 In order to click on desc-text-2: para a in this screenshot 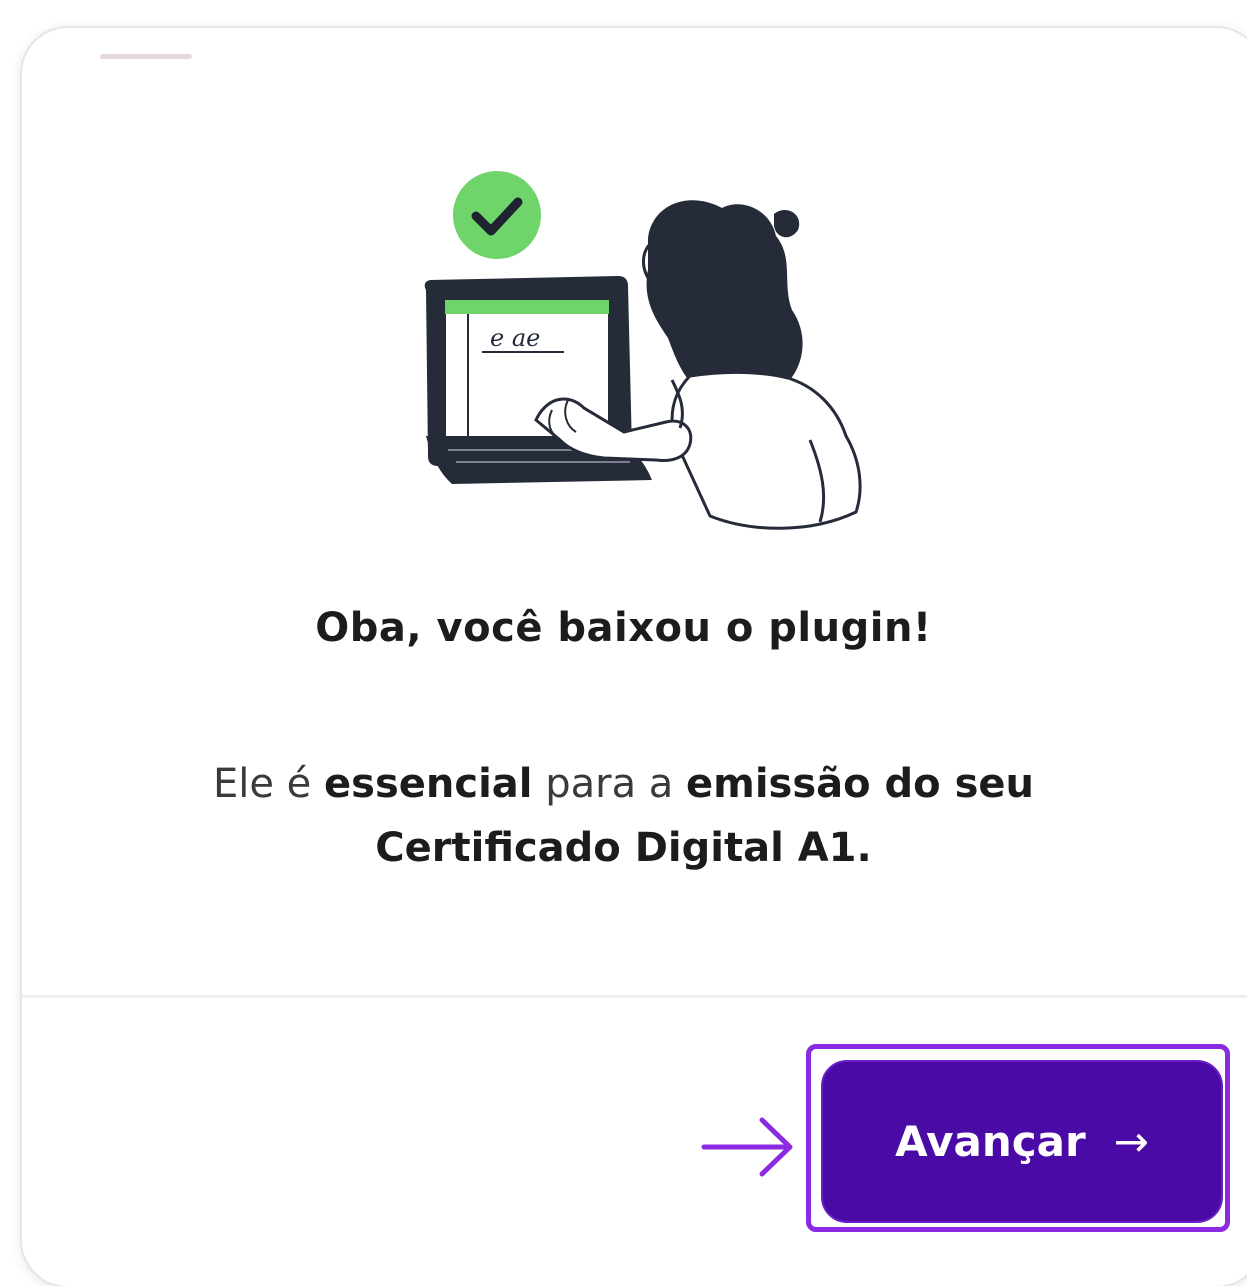, I will do `click(609, 784)`.